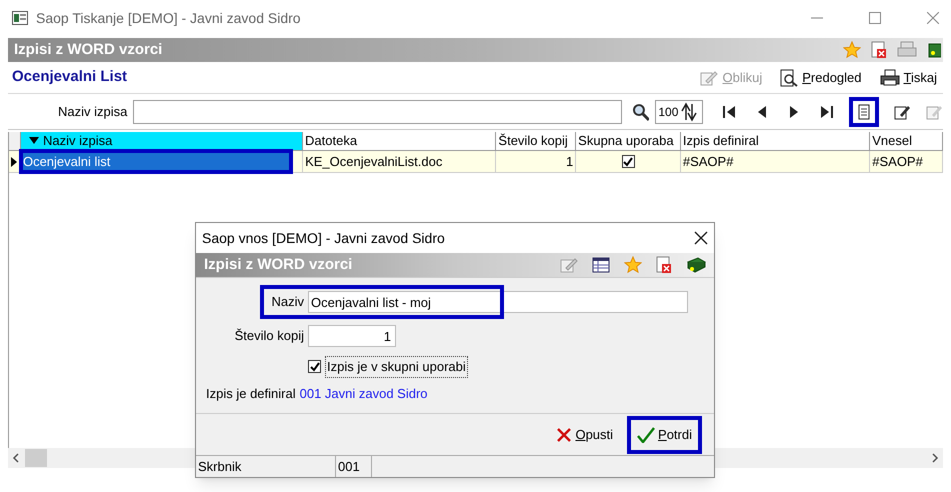 Image resolution: width=951 pixels, height=492 pixels. What do you see at coordinates (168, 18) in the screenshot?
I see `window-title: Saop Tiskanje [DEMO] - Javni zavod Sidro` at bounding box center [168, 18].